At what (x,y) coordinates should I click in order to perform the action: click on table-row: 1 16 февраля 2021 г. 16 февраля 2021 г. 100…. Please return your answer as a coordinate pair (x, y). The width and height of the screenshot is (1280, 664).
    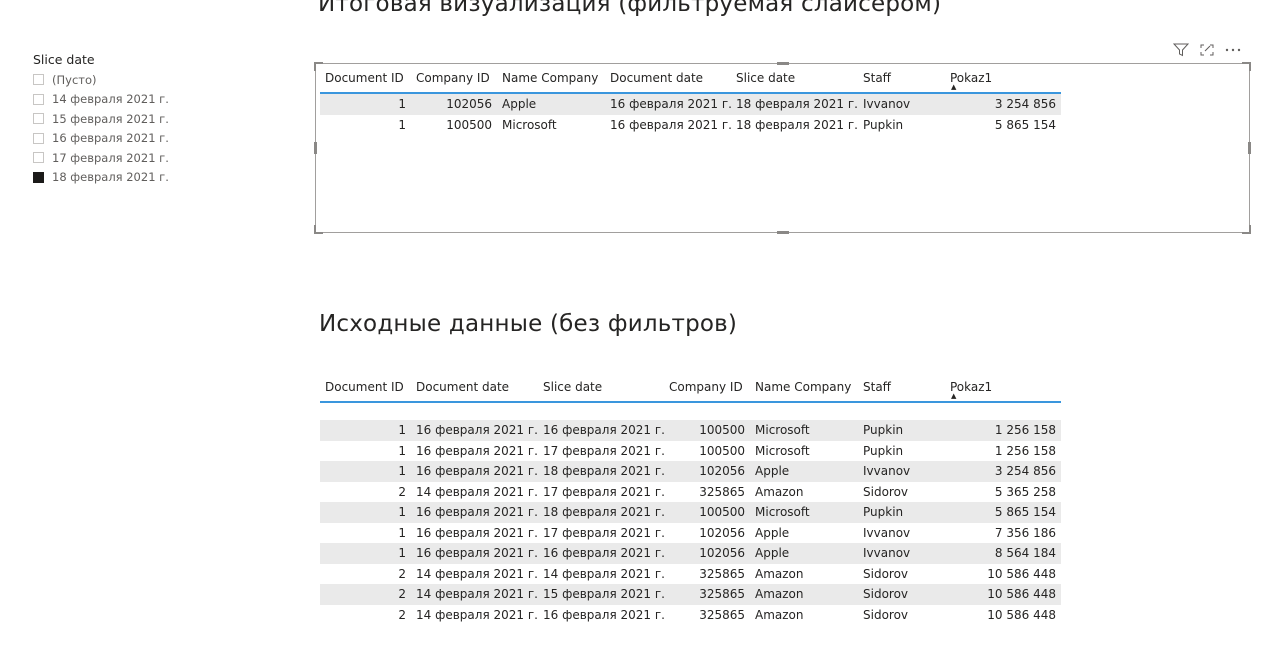
    Looking at the image, I should click on (690, 430).